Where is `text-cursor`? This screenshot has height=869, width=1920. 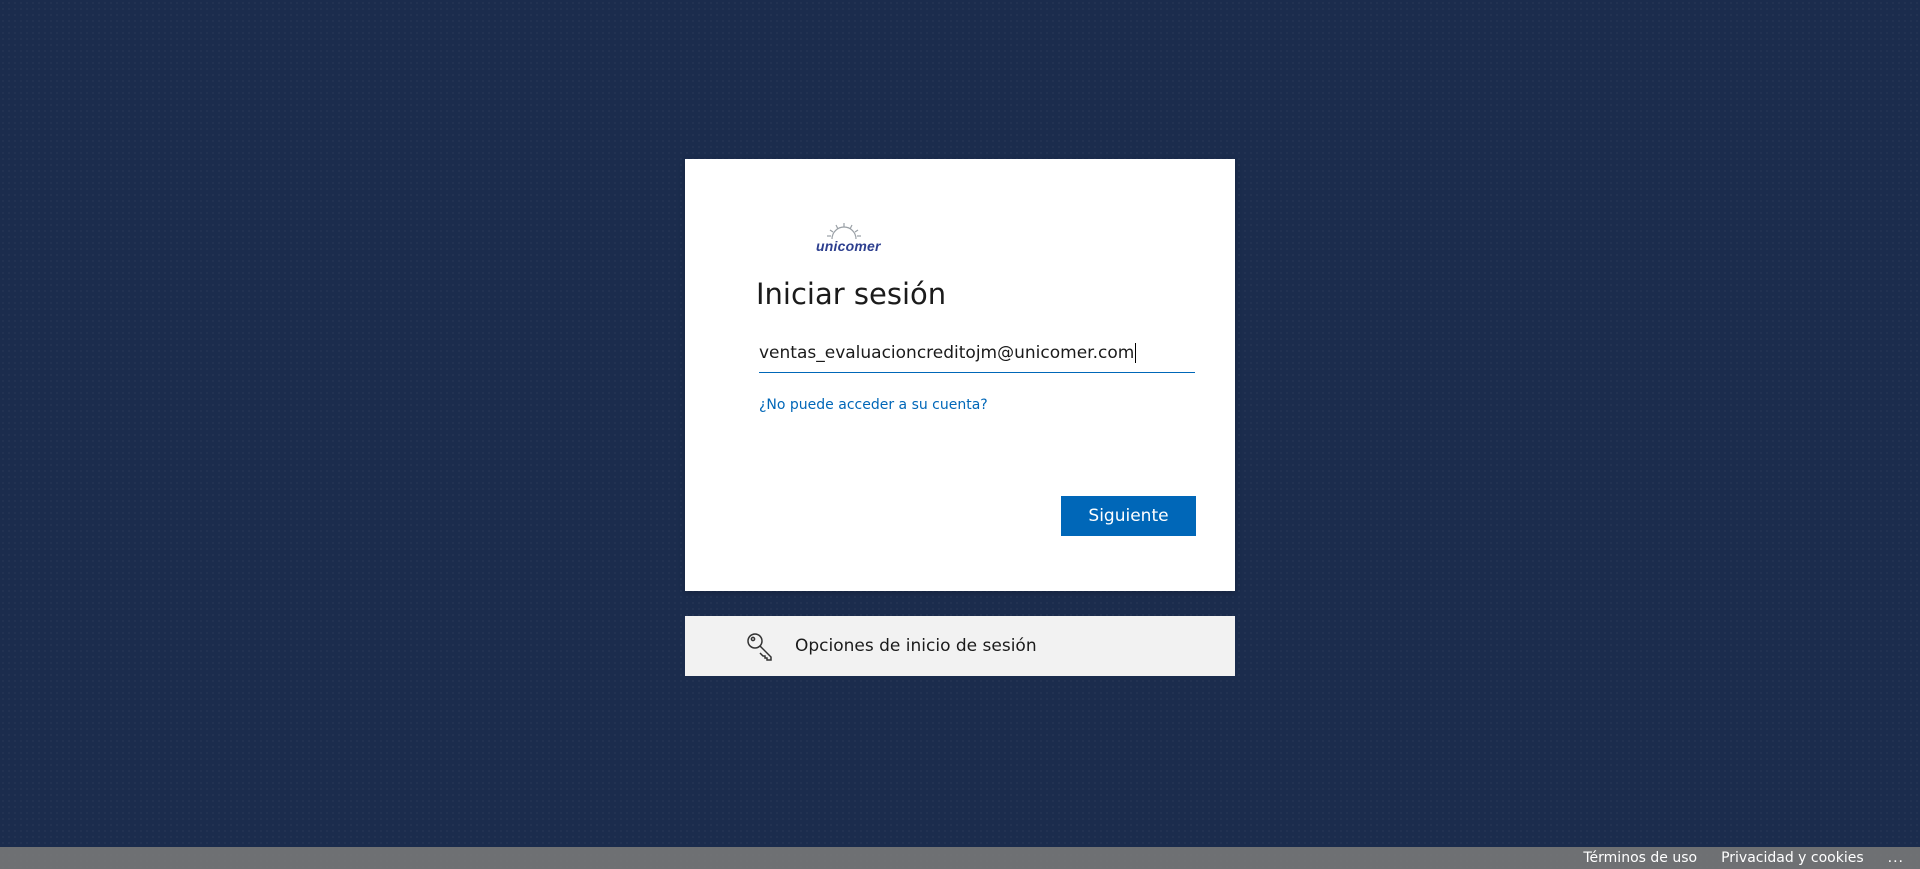 text-cursor is located at coordinates (1136, 353).